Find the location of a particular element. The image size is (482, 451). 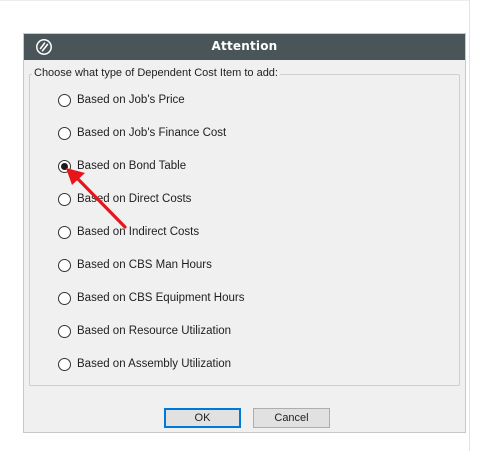

option-cbs-man-hours: Based on CBS Man Hours is located at coordinates (135, 265).